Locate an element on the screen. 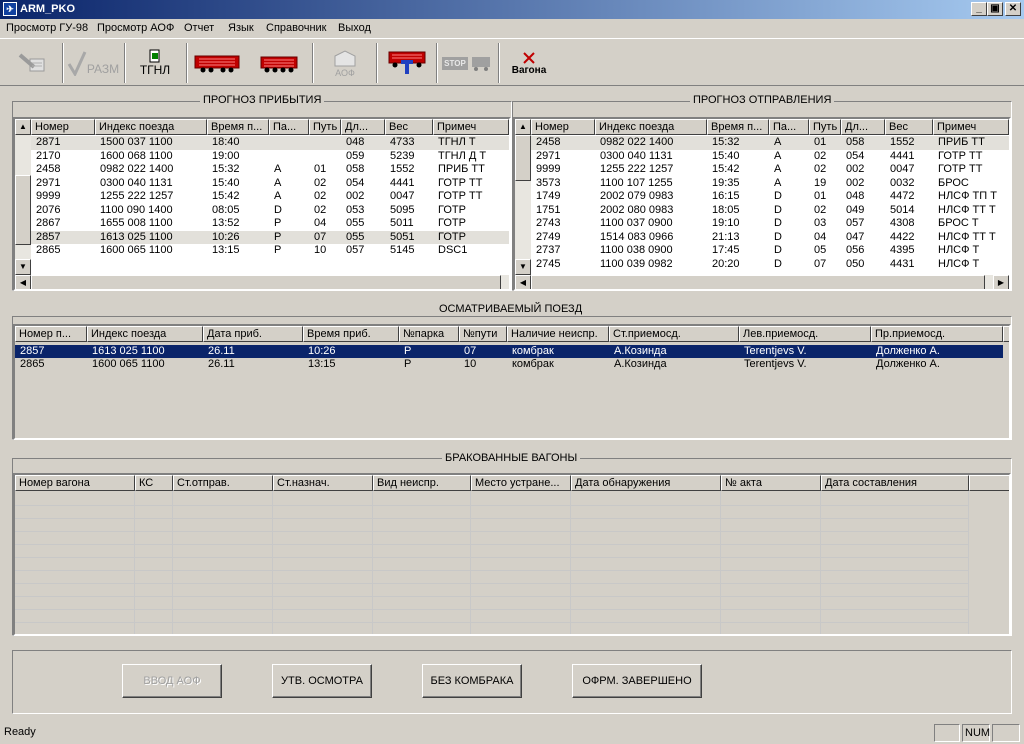 Image resolution: width=1024 pixels, height=744 pixels. menu-reference: Справочник is located at coordinates (296, 28).